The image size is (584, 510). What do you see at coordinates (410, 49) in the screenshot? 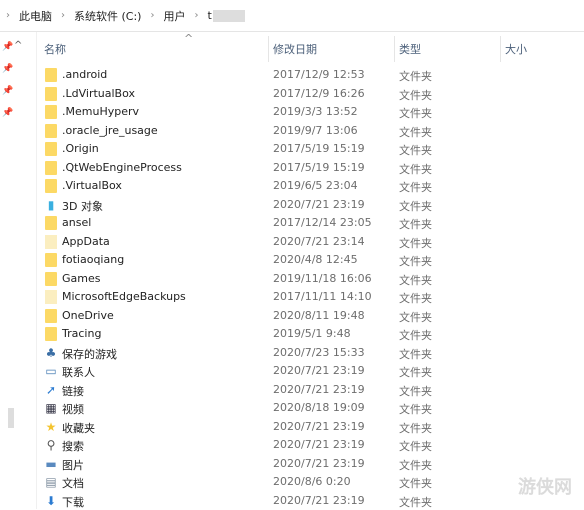
I see `column-type: 类型` at bounding box center [410, 49].